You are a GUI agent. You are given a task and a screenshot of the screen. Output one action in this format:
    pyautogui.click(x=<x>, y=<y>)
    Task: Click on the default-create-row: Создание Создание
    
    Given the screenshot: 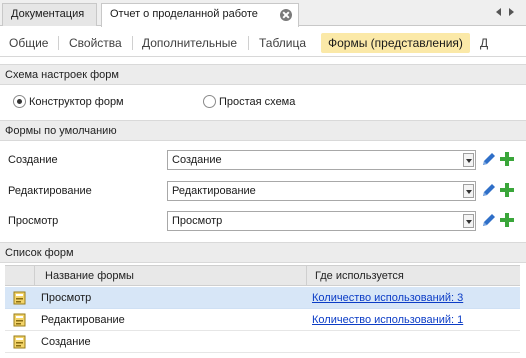 What is the action you would take?
    pyautogui.click(x=263, y=160)
    